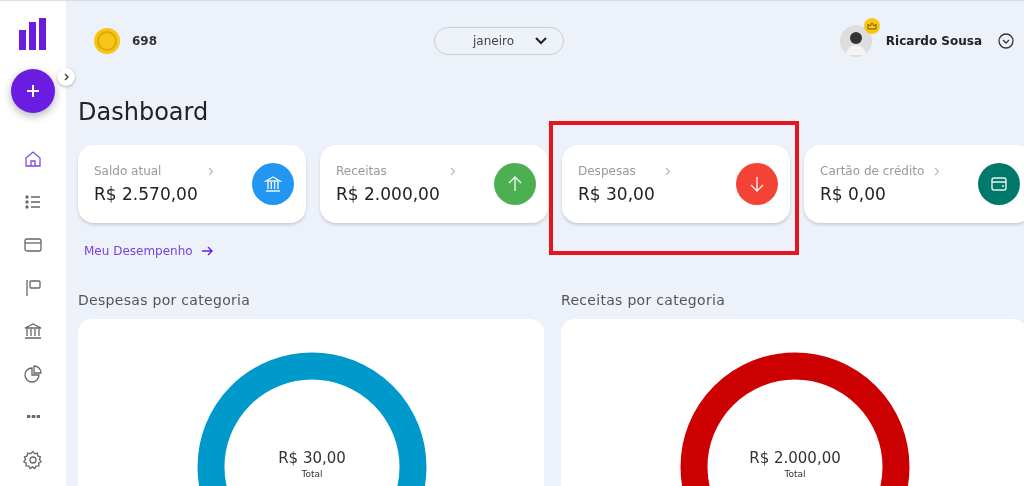 The width and height of the screenshot is (1024, 486). Describe the element at coordinates (206, 251) in the screenshot. I see `arrow-right-icon` at that location.